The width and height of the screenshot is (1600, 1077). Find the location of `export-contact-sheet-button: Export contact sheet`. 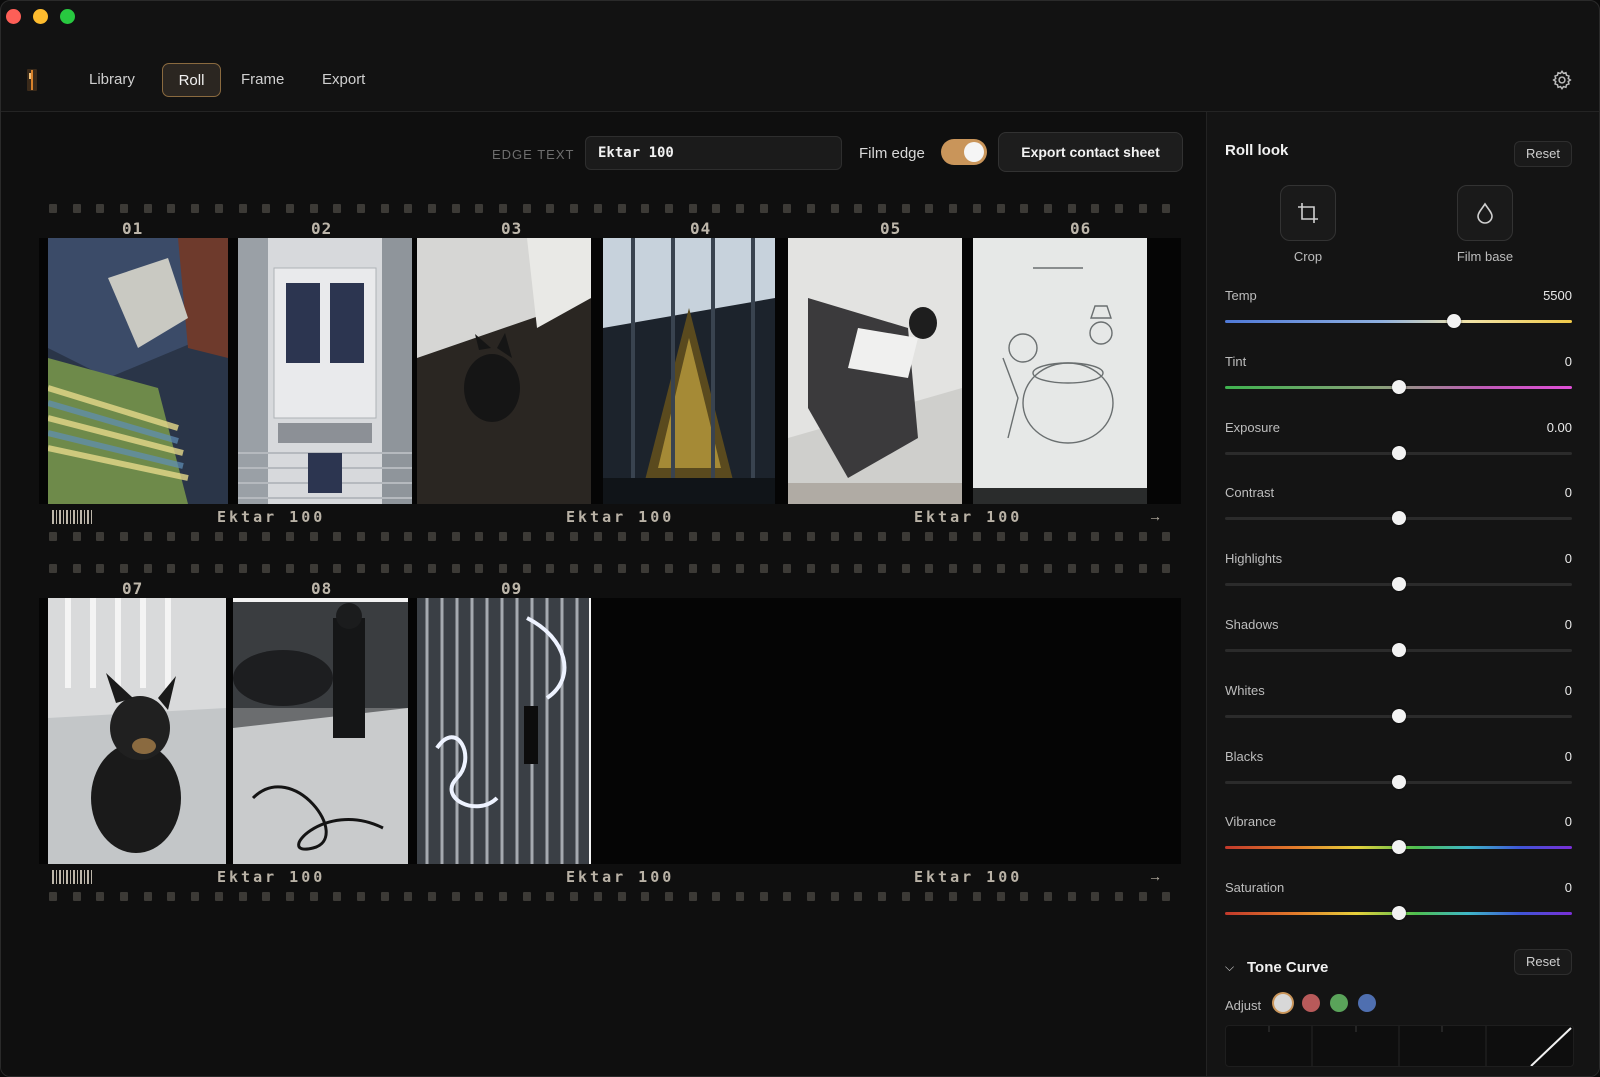

export-contact-sheet-button: Export contact sheet is located at coordinates (1090, 152).